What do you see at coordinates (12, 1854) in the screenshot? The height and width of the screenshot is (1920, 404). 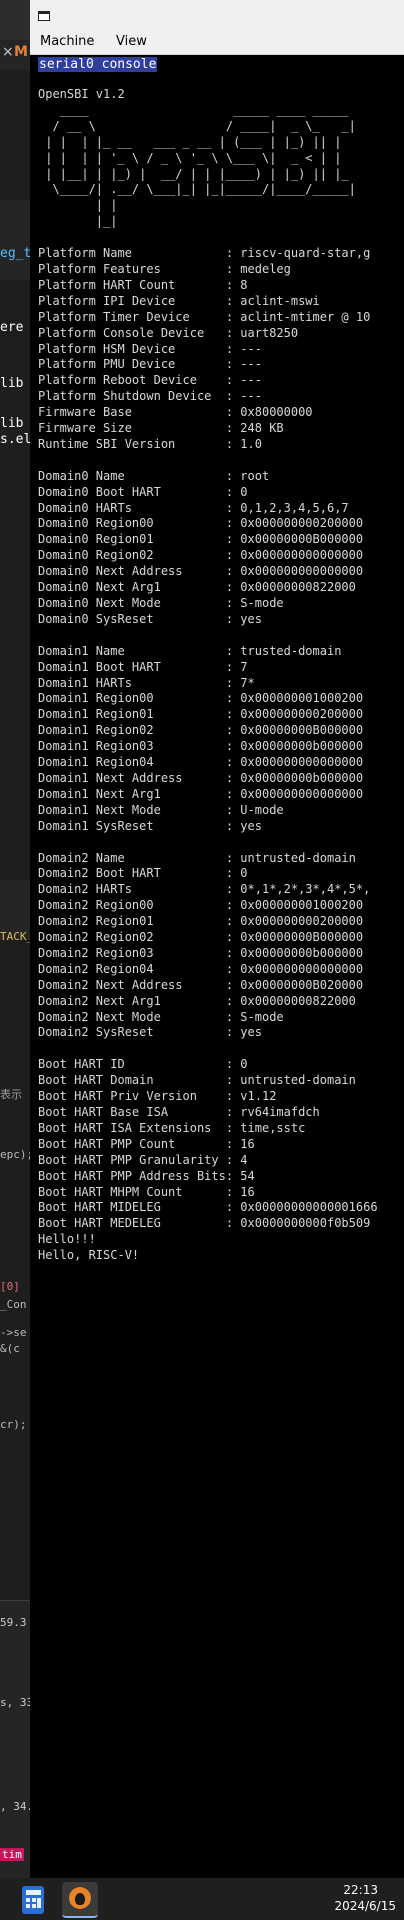 I see `status-bar-item: tim` at bounding box center [12, 1854].